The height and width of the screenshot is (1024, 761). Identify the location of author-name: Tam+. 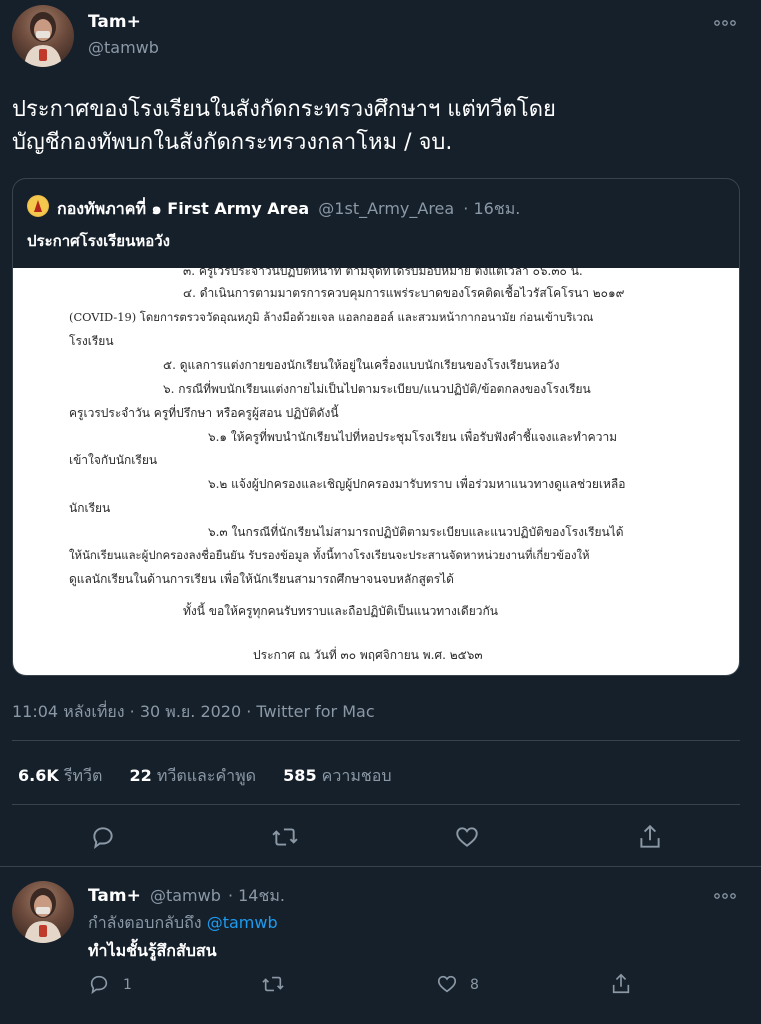
(114, 22).